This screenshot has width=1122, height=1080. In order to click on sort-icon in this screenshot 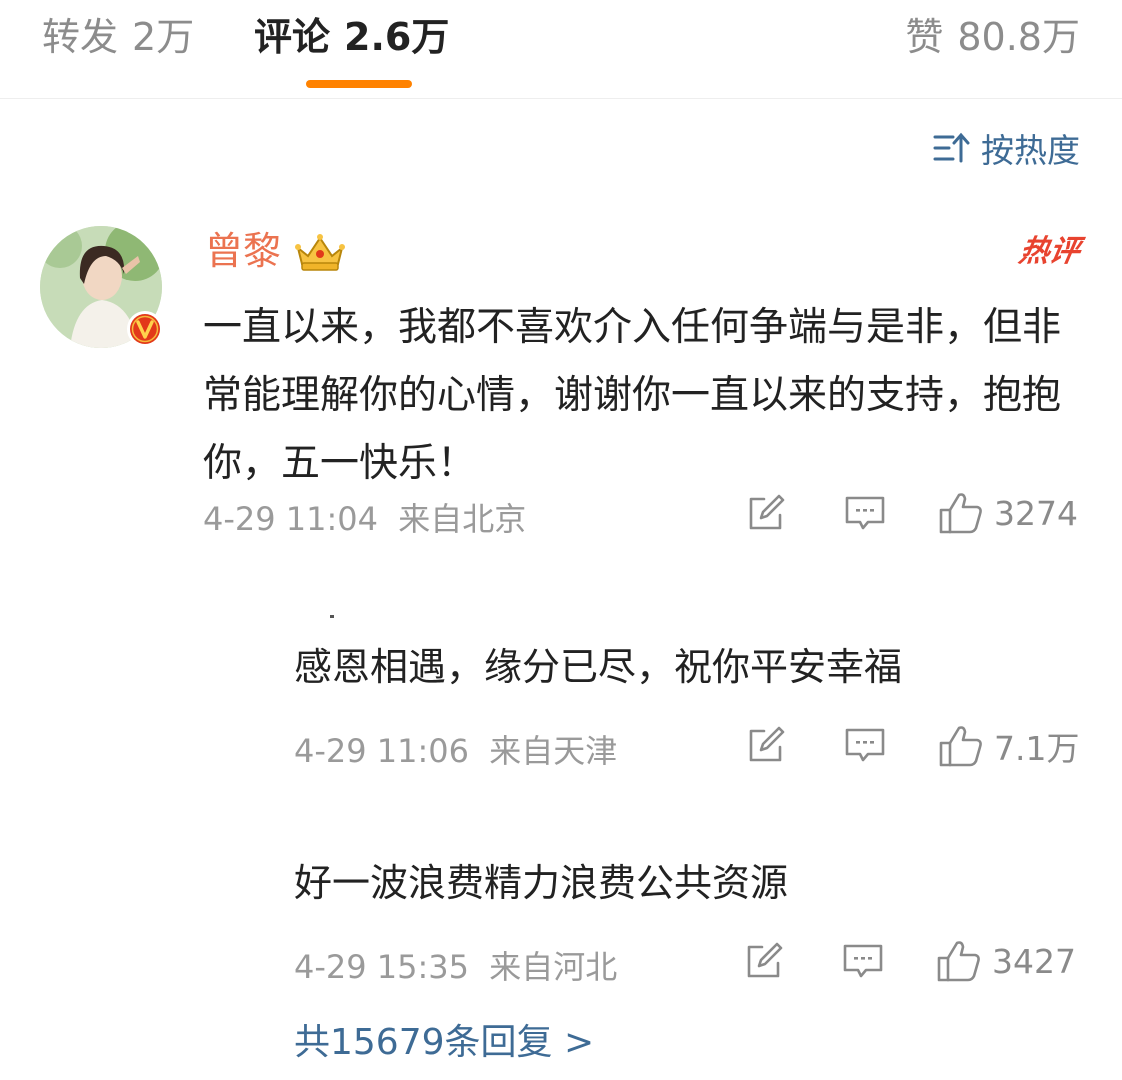, I will do `click(951, 147)`.